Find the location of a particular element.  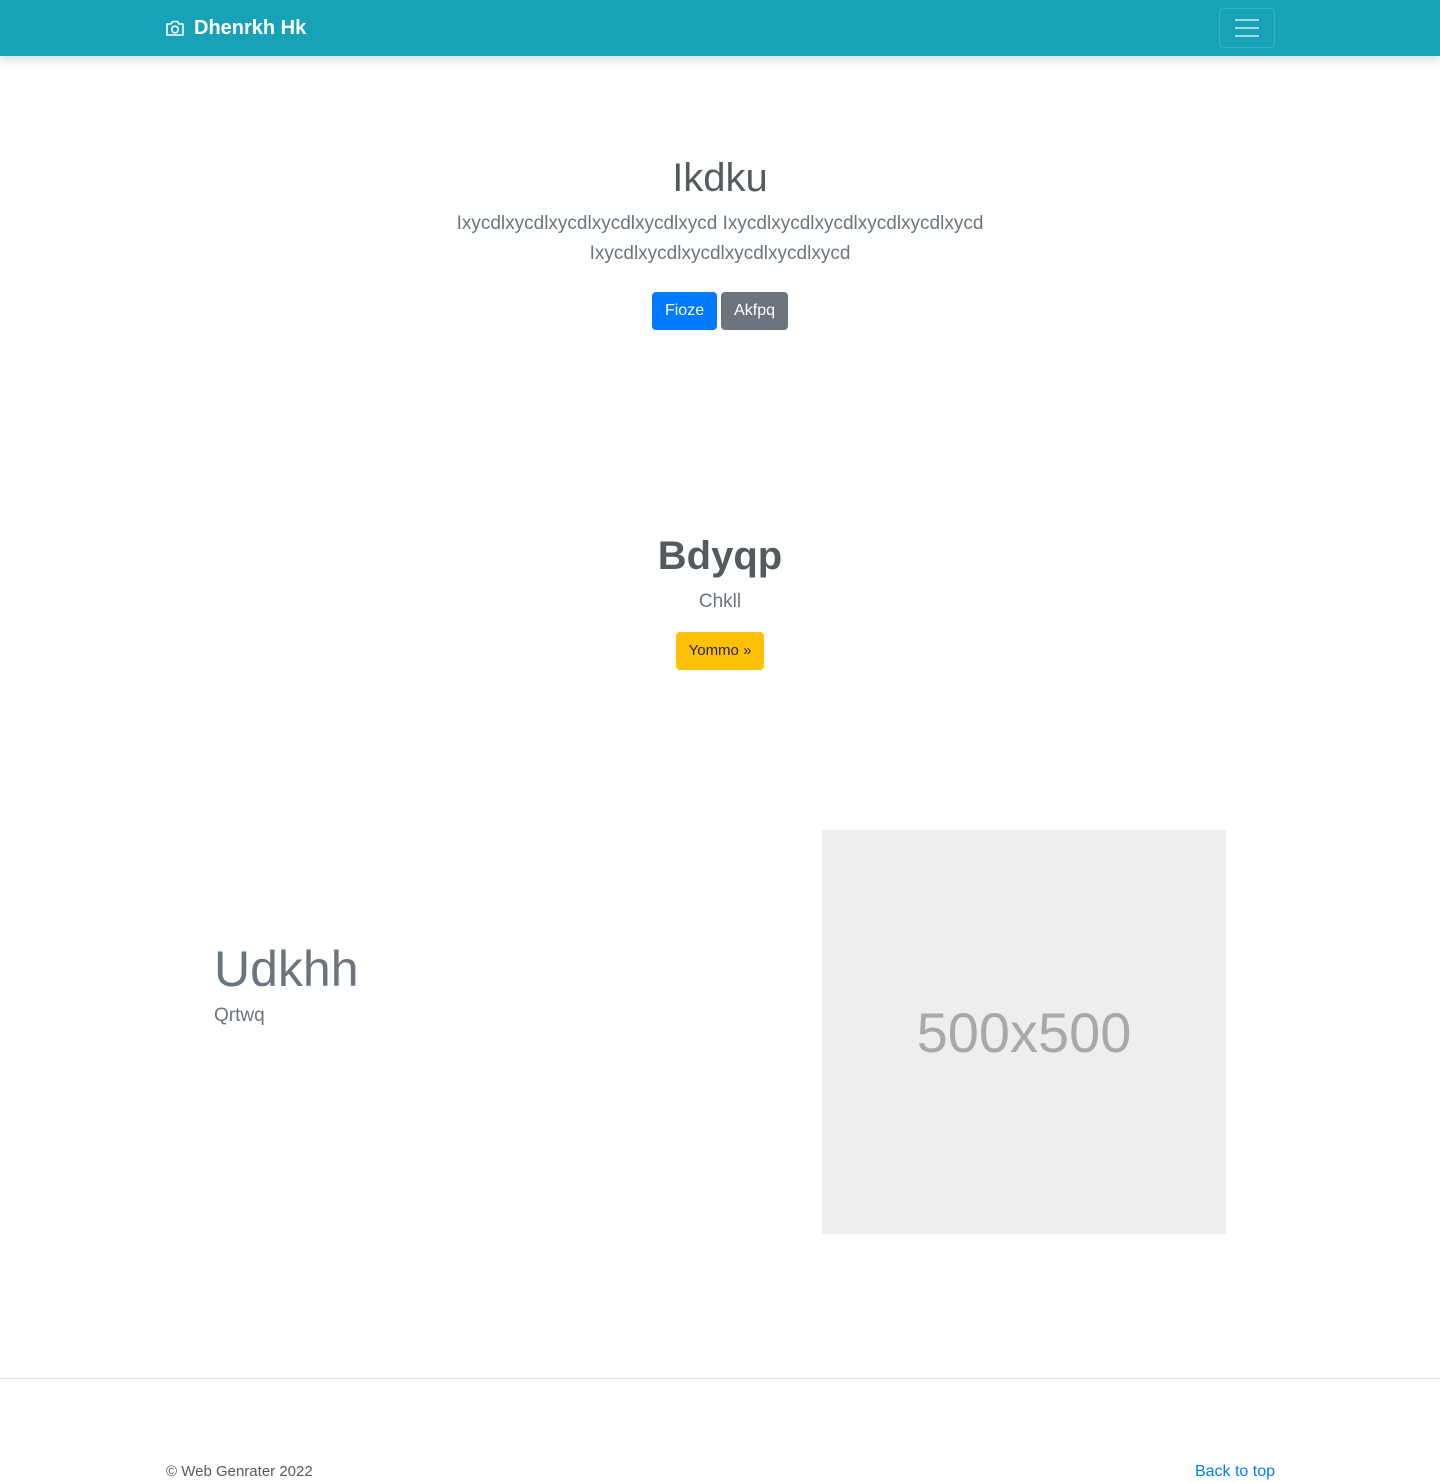

hero-primary-button: Fioze is located at coordinates (684, 311).